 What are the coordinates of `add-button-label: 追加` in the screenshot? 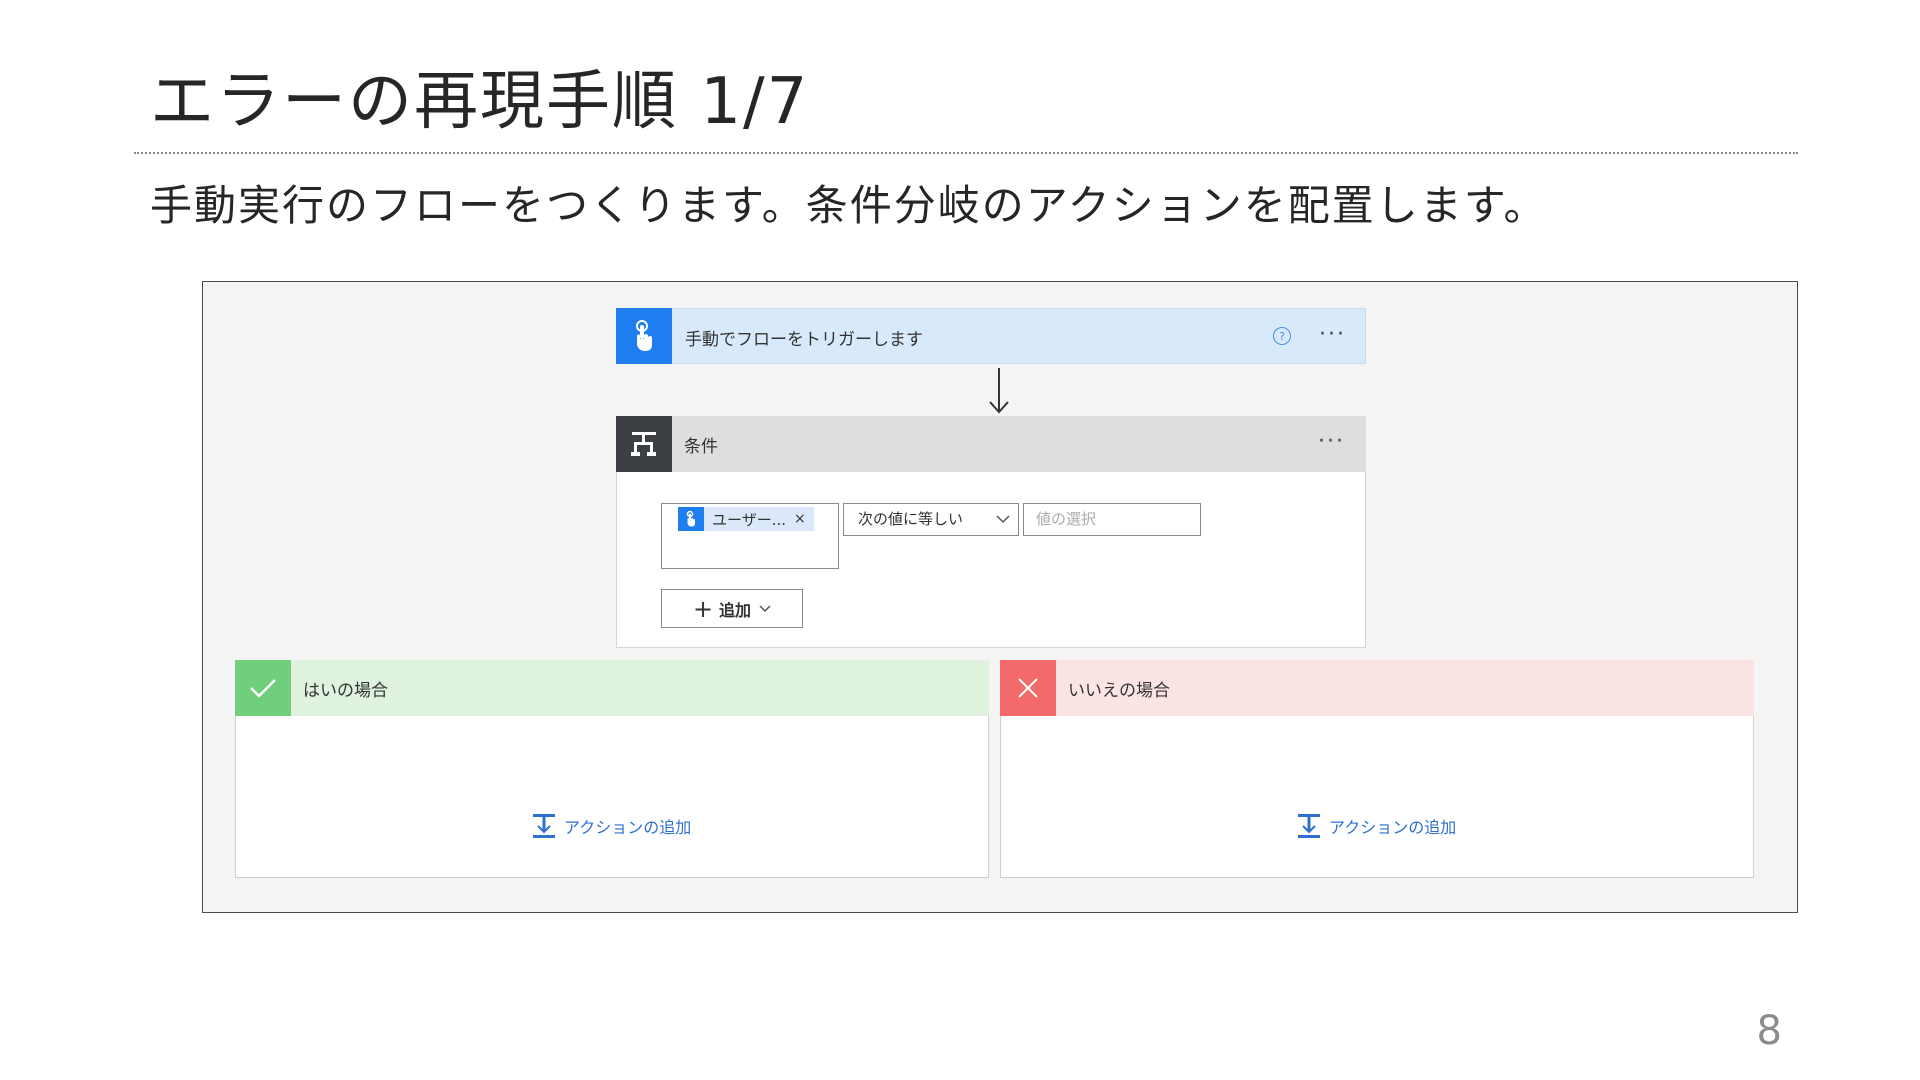 It's located at (735, 610).